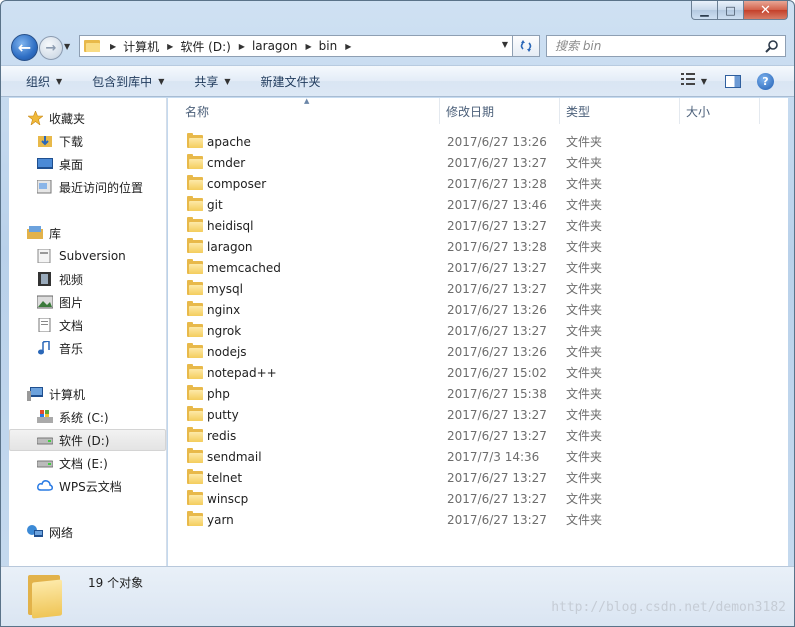  What do you see at coordinates (71, 141) in the screenshot?
I see `nav-label: 下载` at bounding box center [71, 141].